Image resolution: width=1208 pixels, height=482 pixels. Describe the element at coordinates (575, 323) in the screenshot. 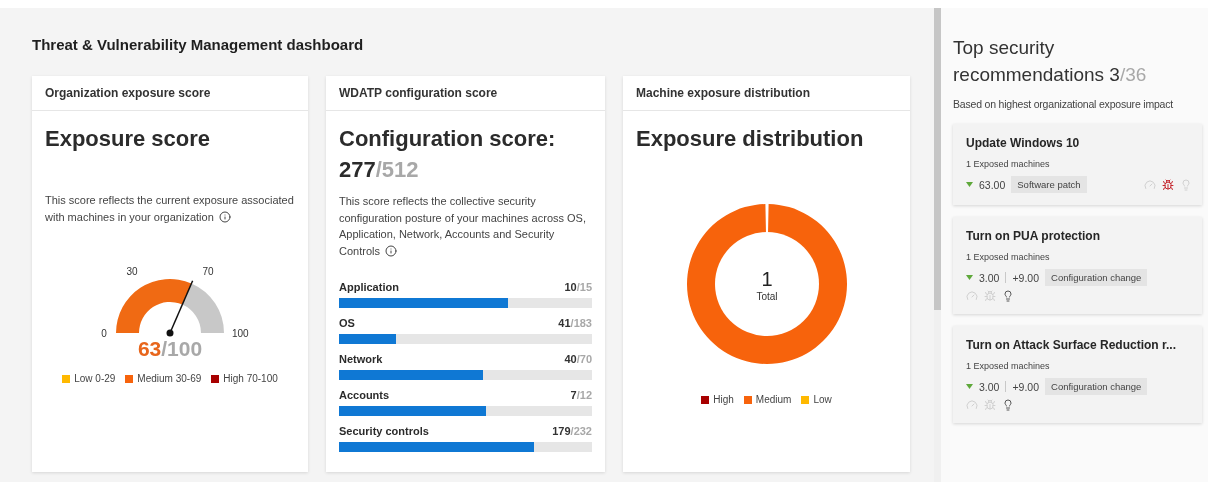

I see `category-score: 41/183` at that location.